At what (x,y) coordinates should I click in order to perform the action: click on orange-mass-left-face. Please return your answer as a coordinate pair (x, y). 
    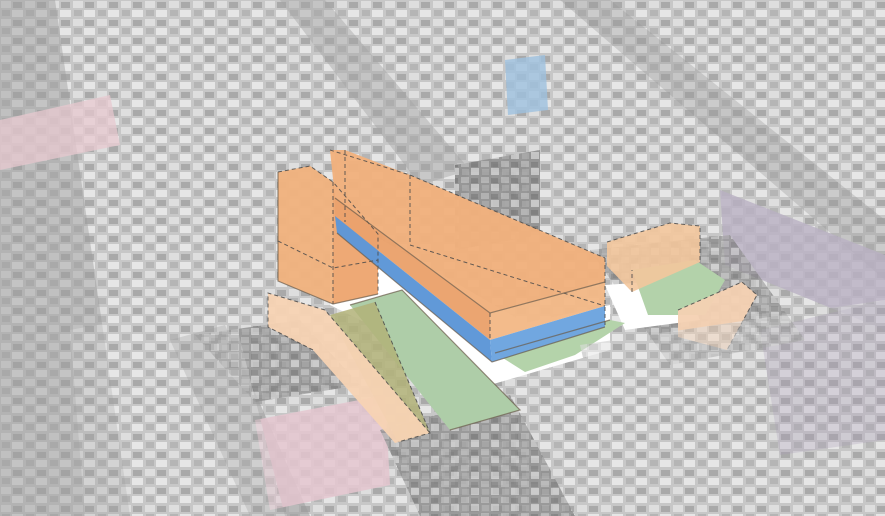
    Looking at the image, I should click on (305, 235).